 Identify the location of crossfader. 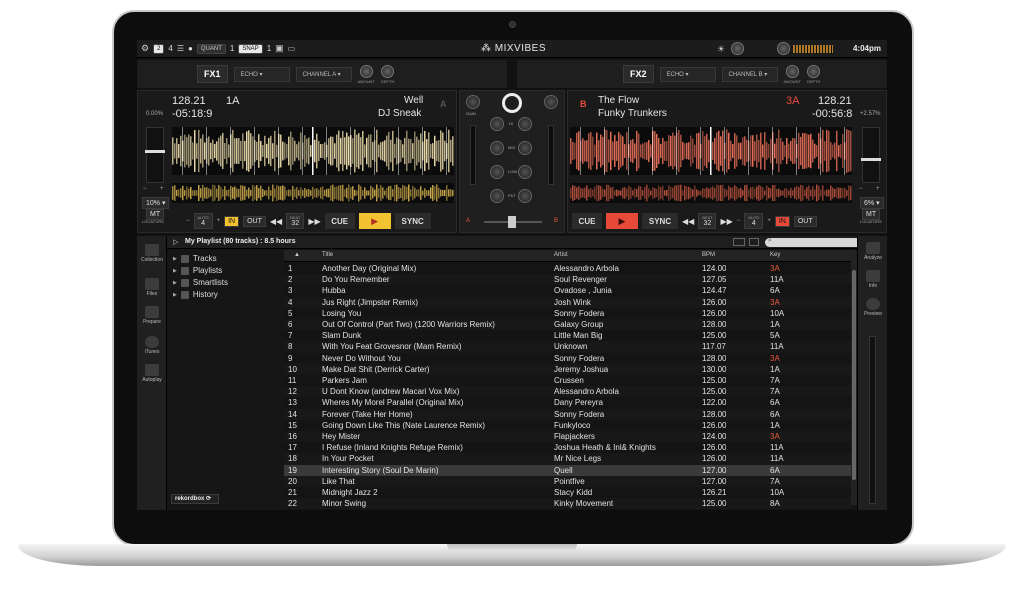
(513, 222).